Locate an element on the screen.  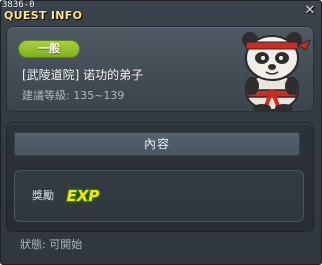
quest-status: 狀態: 可開始 is located at coordinates (51, 244).